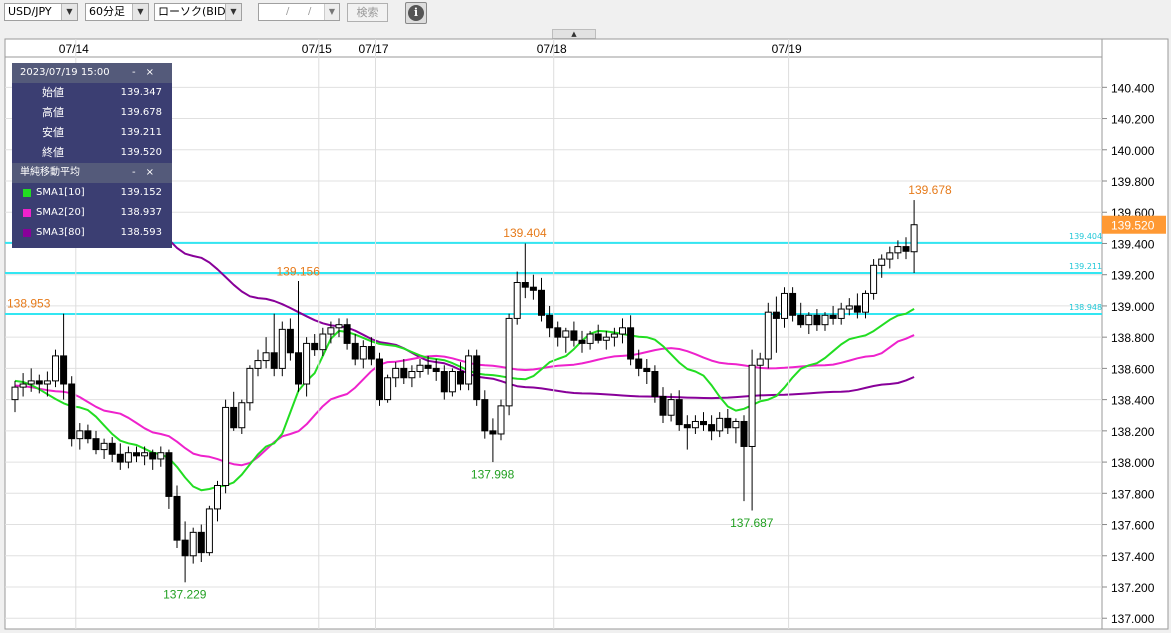 This screenshot has height=633, width=1171. Describe the element at coordinates (53, 92) in the screenshot. I see `open-label: 始値` at that location.